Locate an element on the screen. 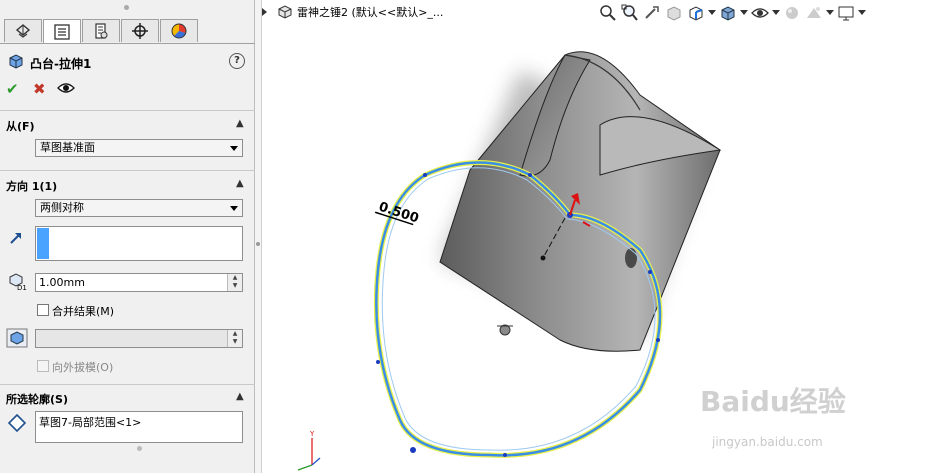  tab-dimxpert-manager is located at coordinates (140, 30).